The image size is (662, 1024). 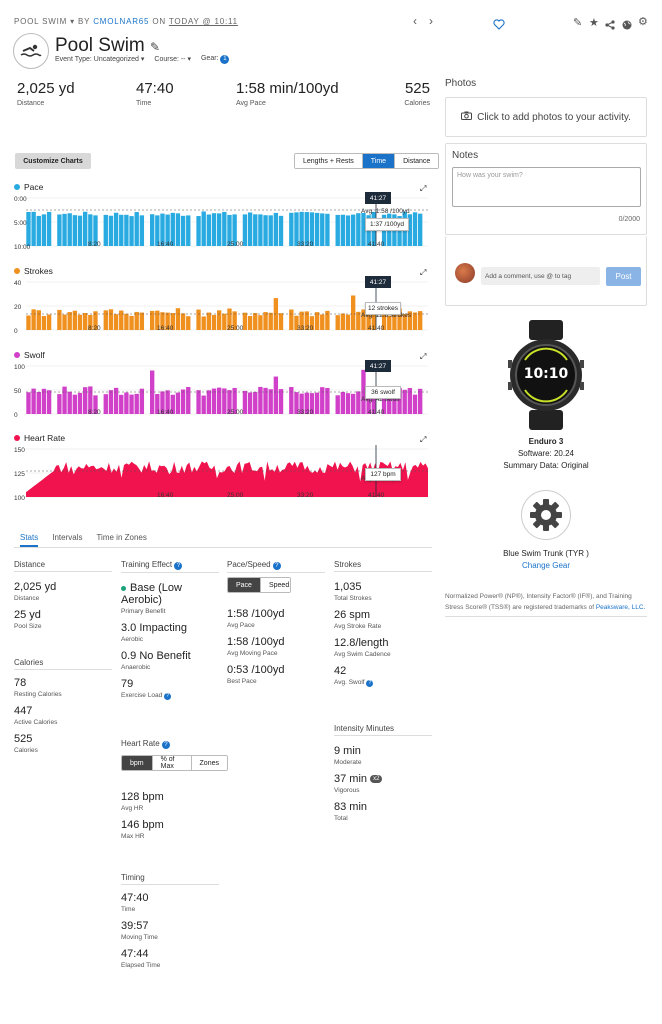 What do you see at coordinates (29, 540) in the screenshot?
I see `tab-stats: Stats` at bounding box center [29, 540].